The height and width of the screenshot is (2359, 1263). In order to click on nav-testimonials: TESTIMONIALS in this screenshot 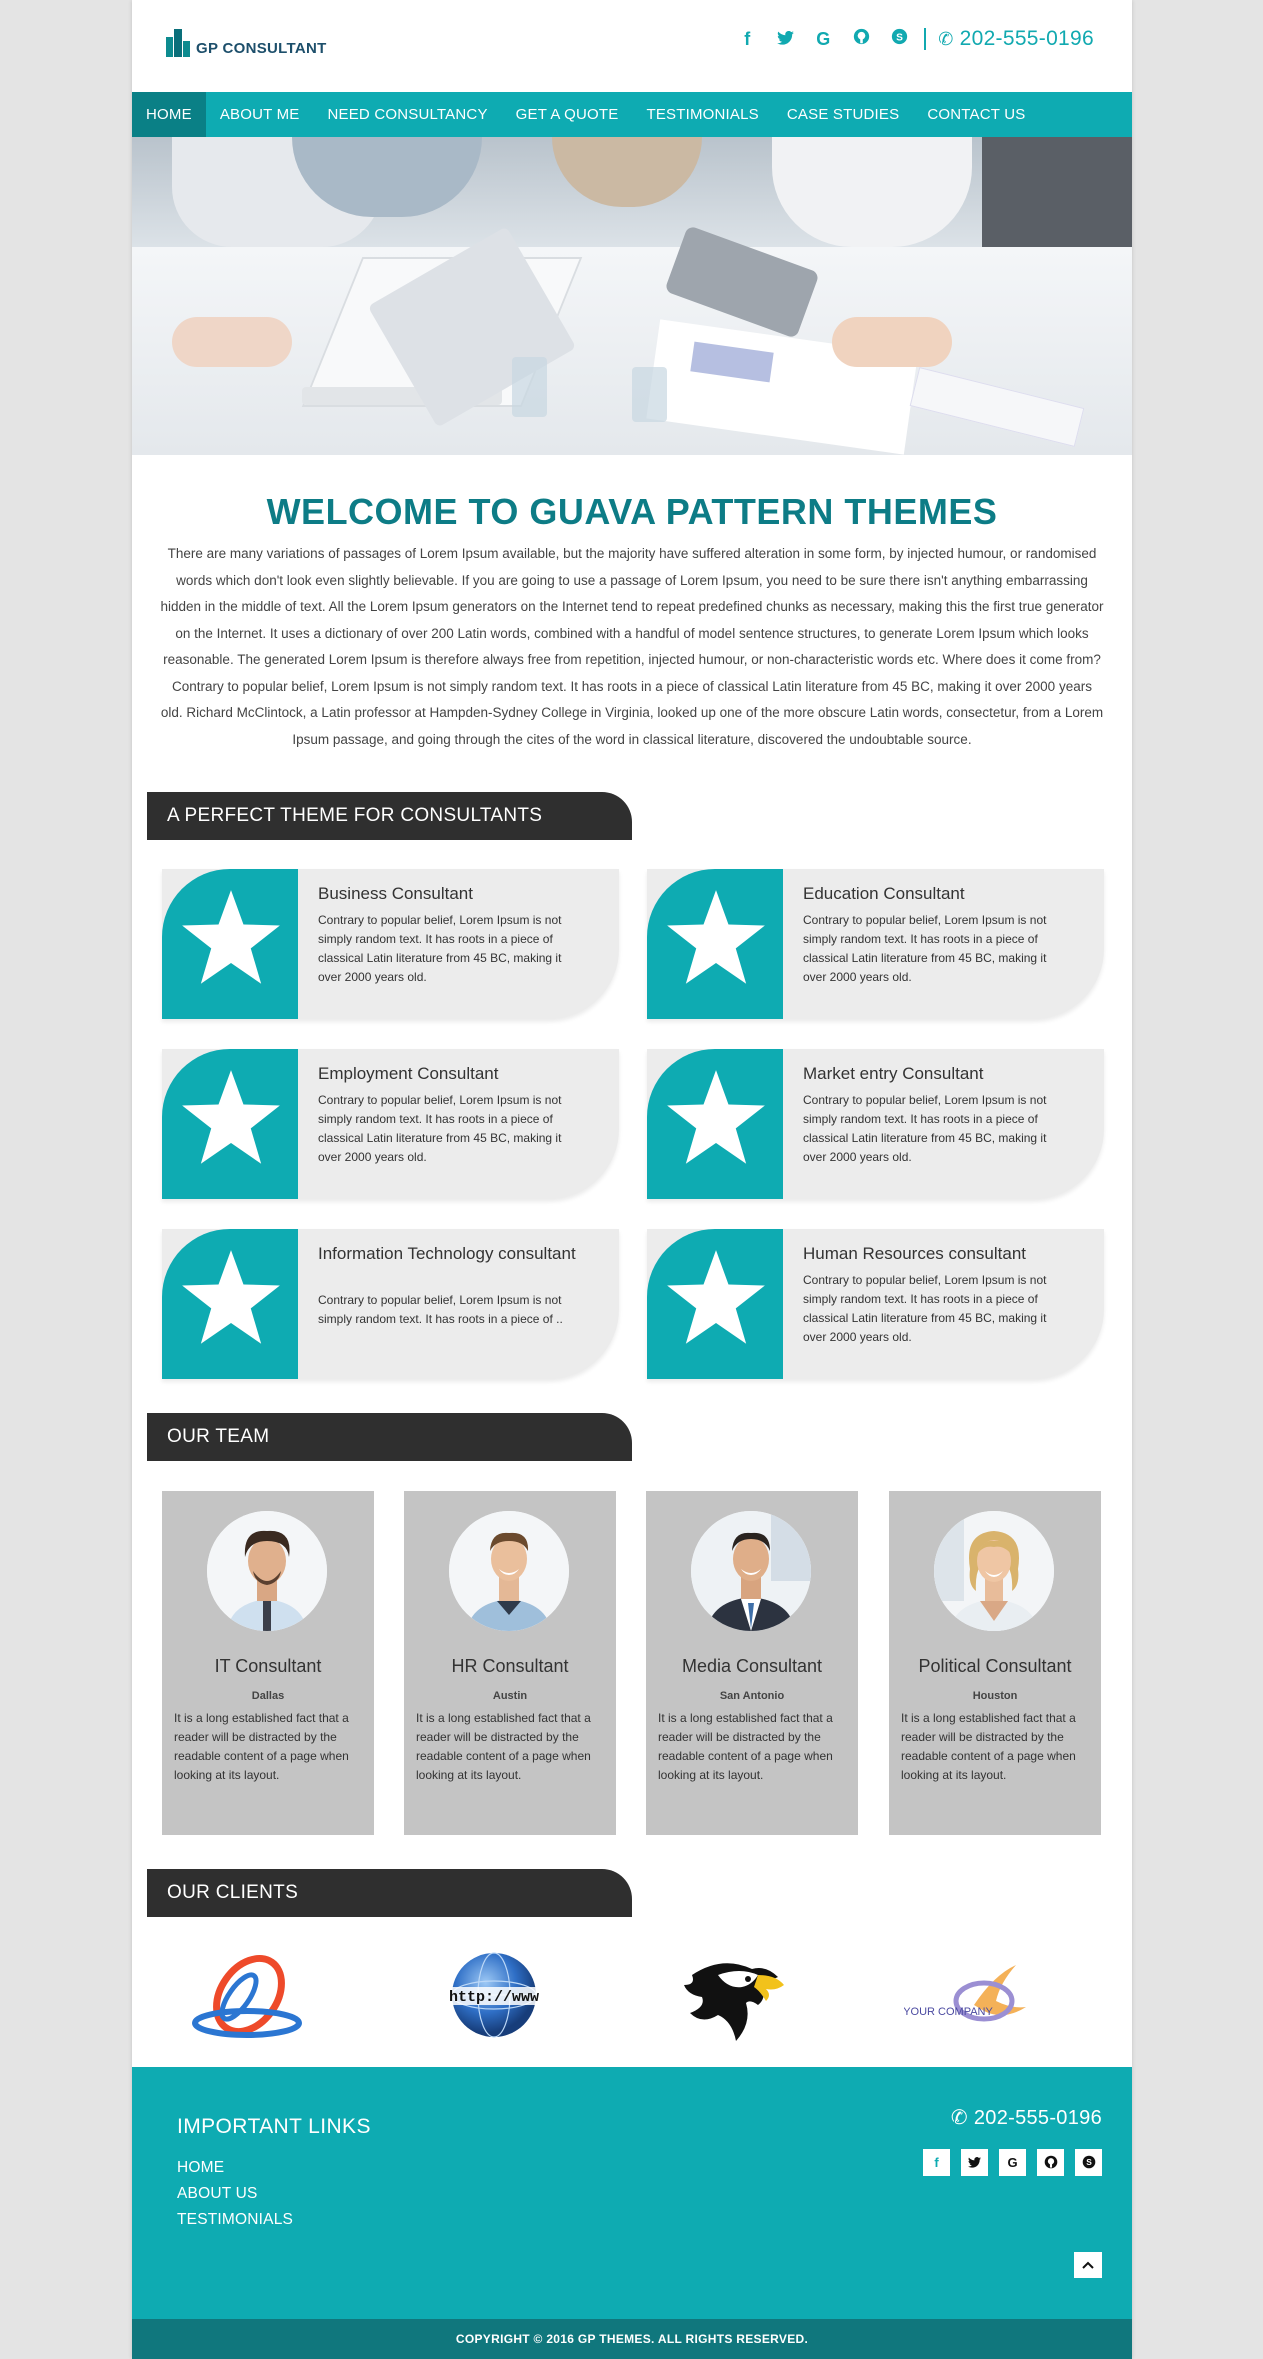, I will do `click(702, 114)`.